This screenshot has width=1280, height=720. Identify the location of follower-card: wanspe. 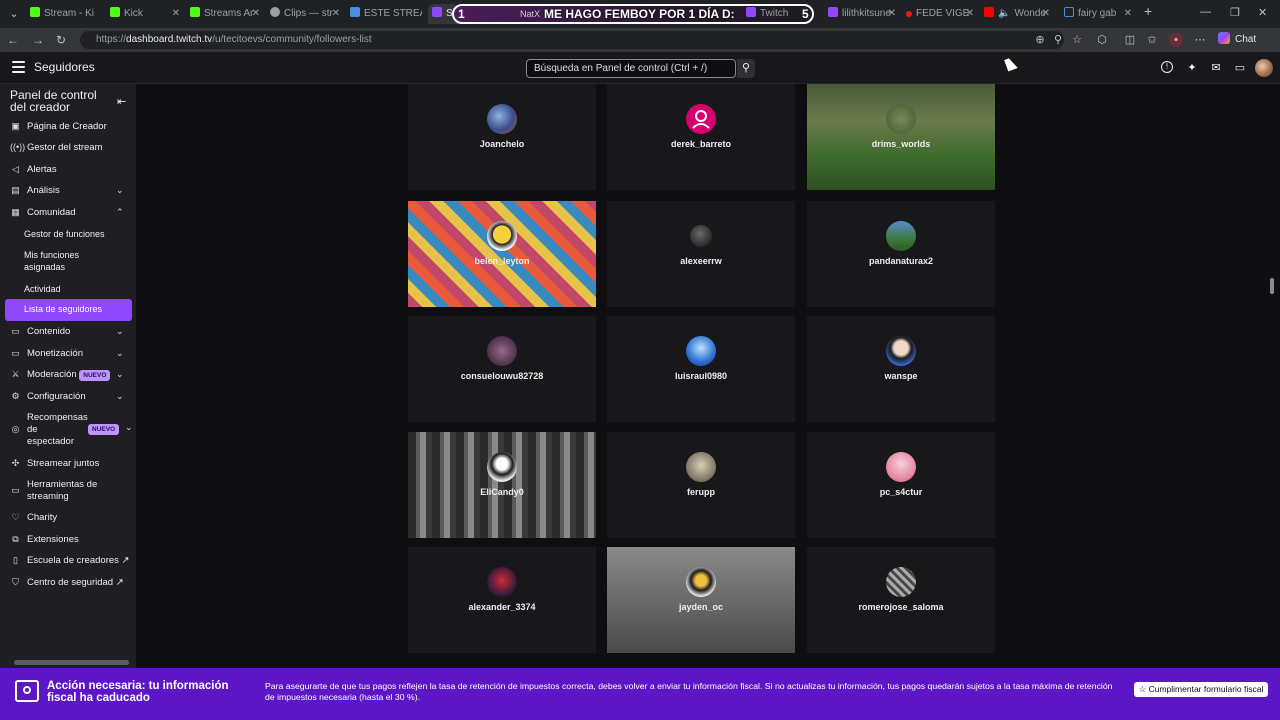
(901, 369).